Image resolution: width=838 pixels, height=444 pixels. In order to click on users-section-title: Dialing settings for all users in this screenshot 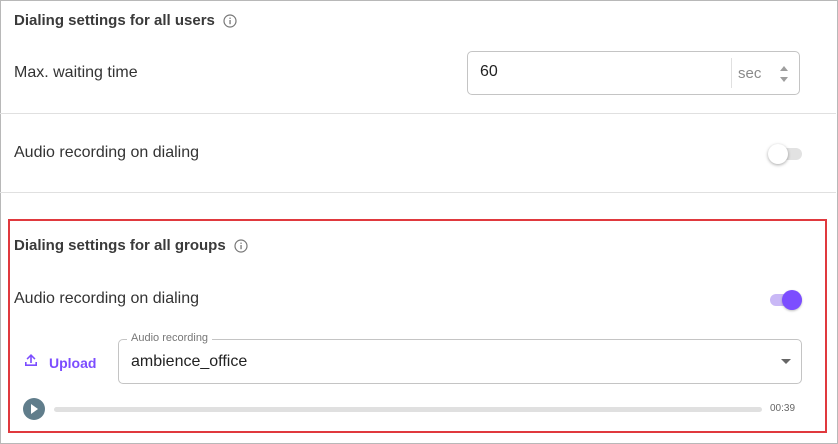, I will do `click(125, 20)`.